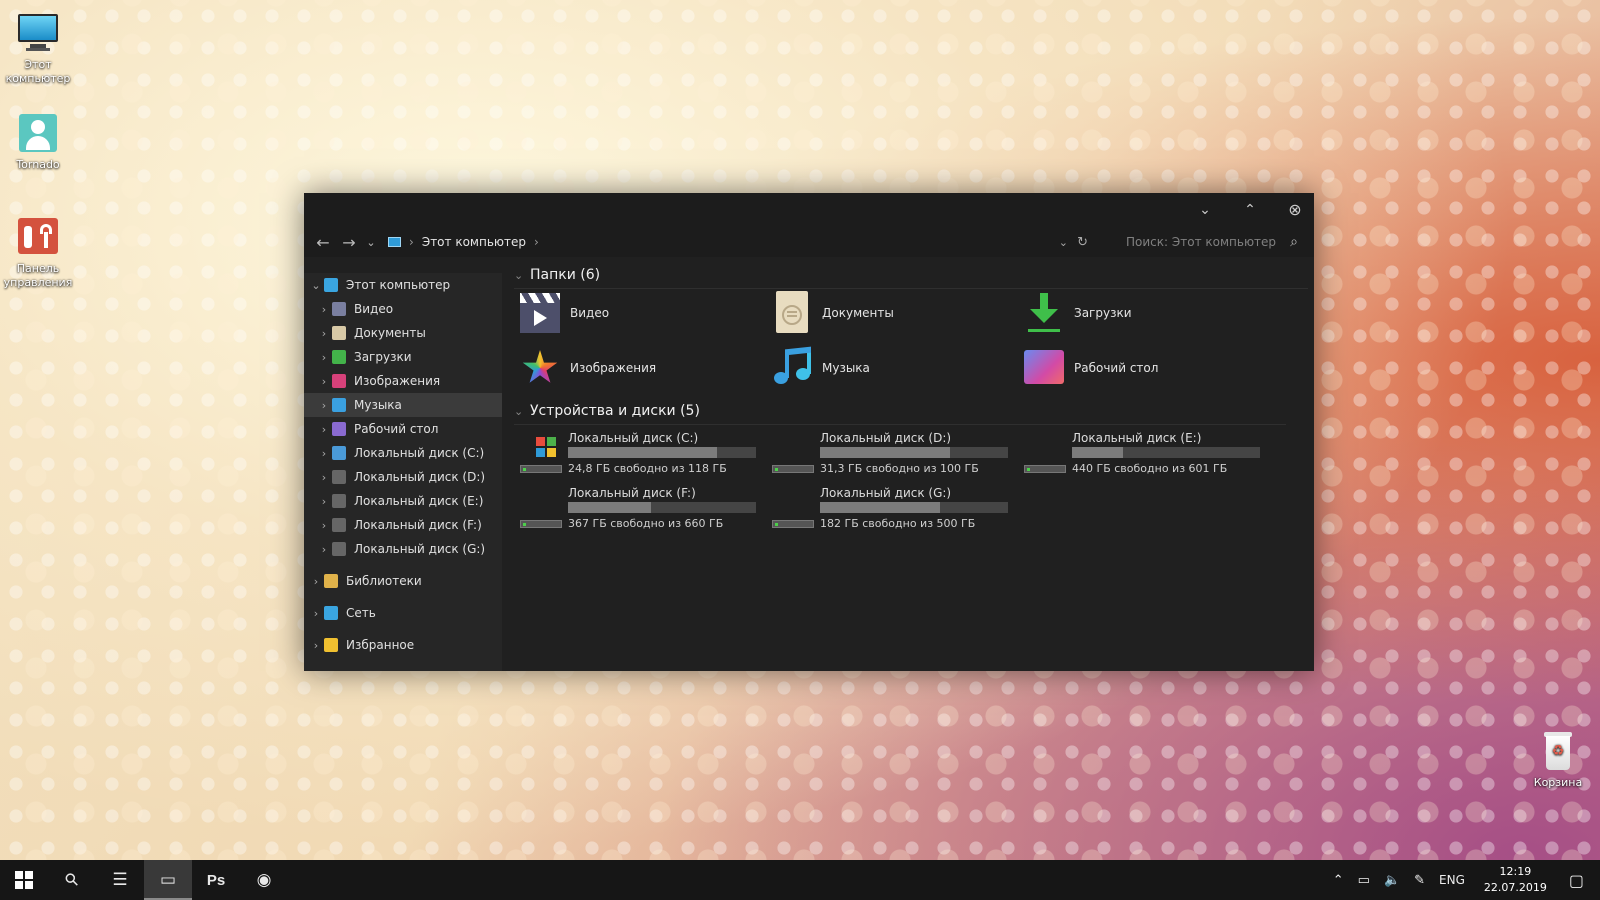  I want to click on drive-free-space: 31,3 ГБ свободно из 100 ГБ, so click(899, 468).